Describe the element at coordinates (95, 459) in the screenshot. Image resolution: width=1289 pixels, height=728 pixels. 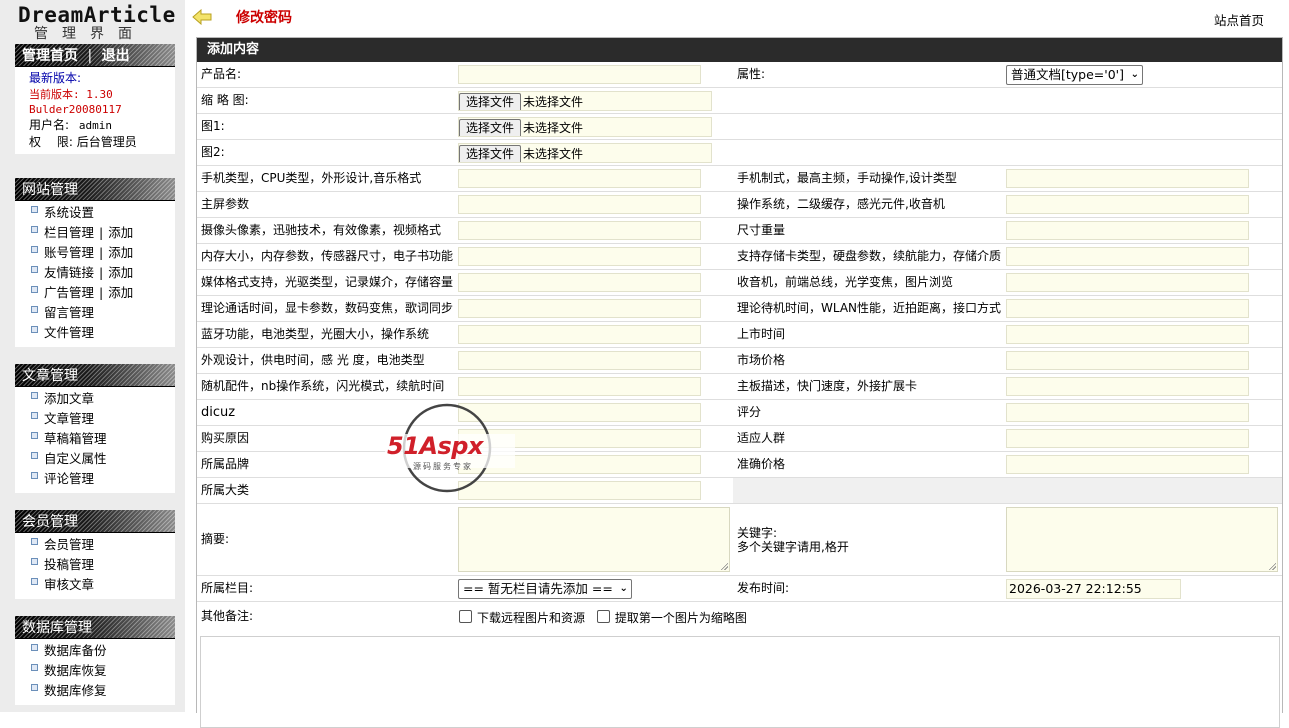
I see `sidebar-item-custom-attr: 自定义属性` at that location.